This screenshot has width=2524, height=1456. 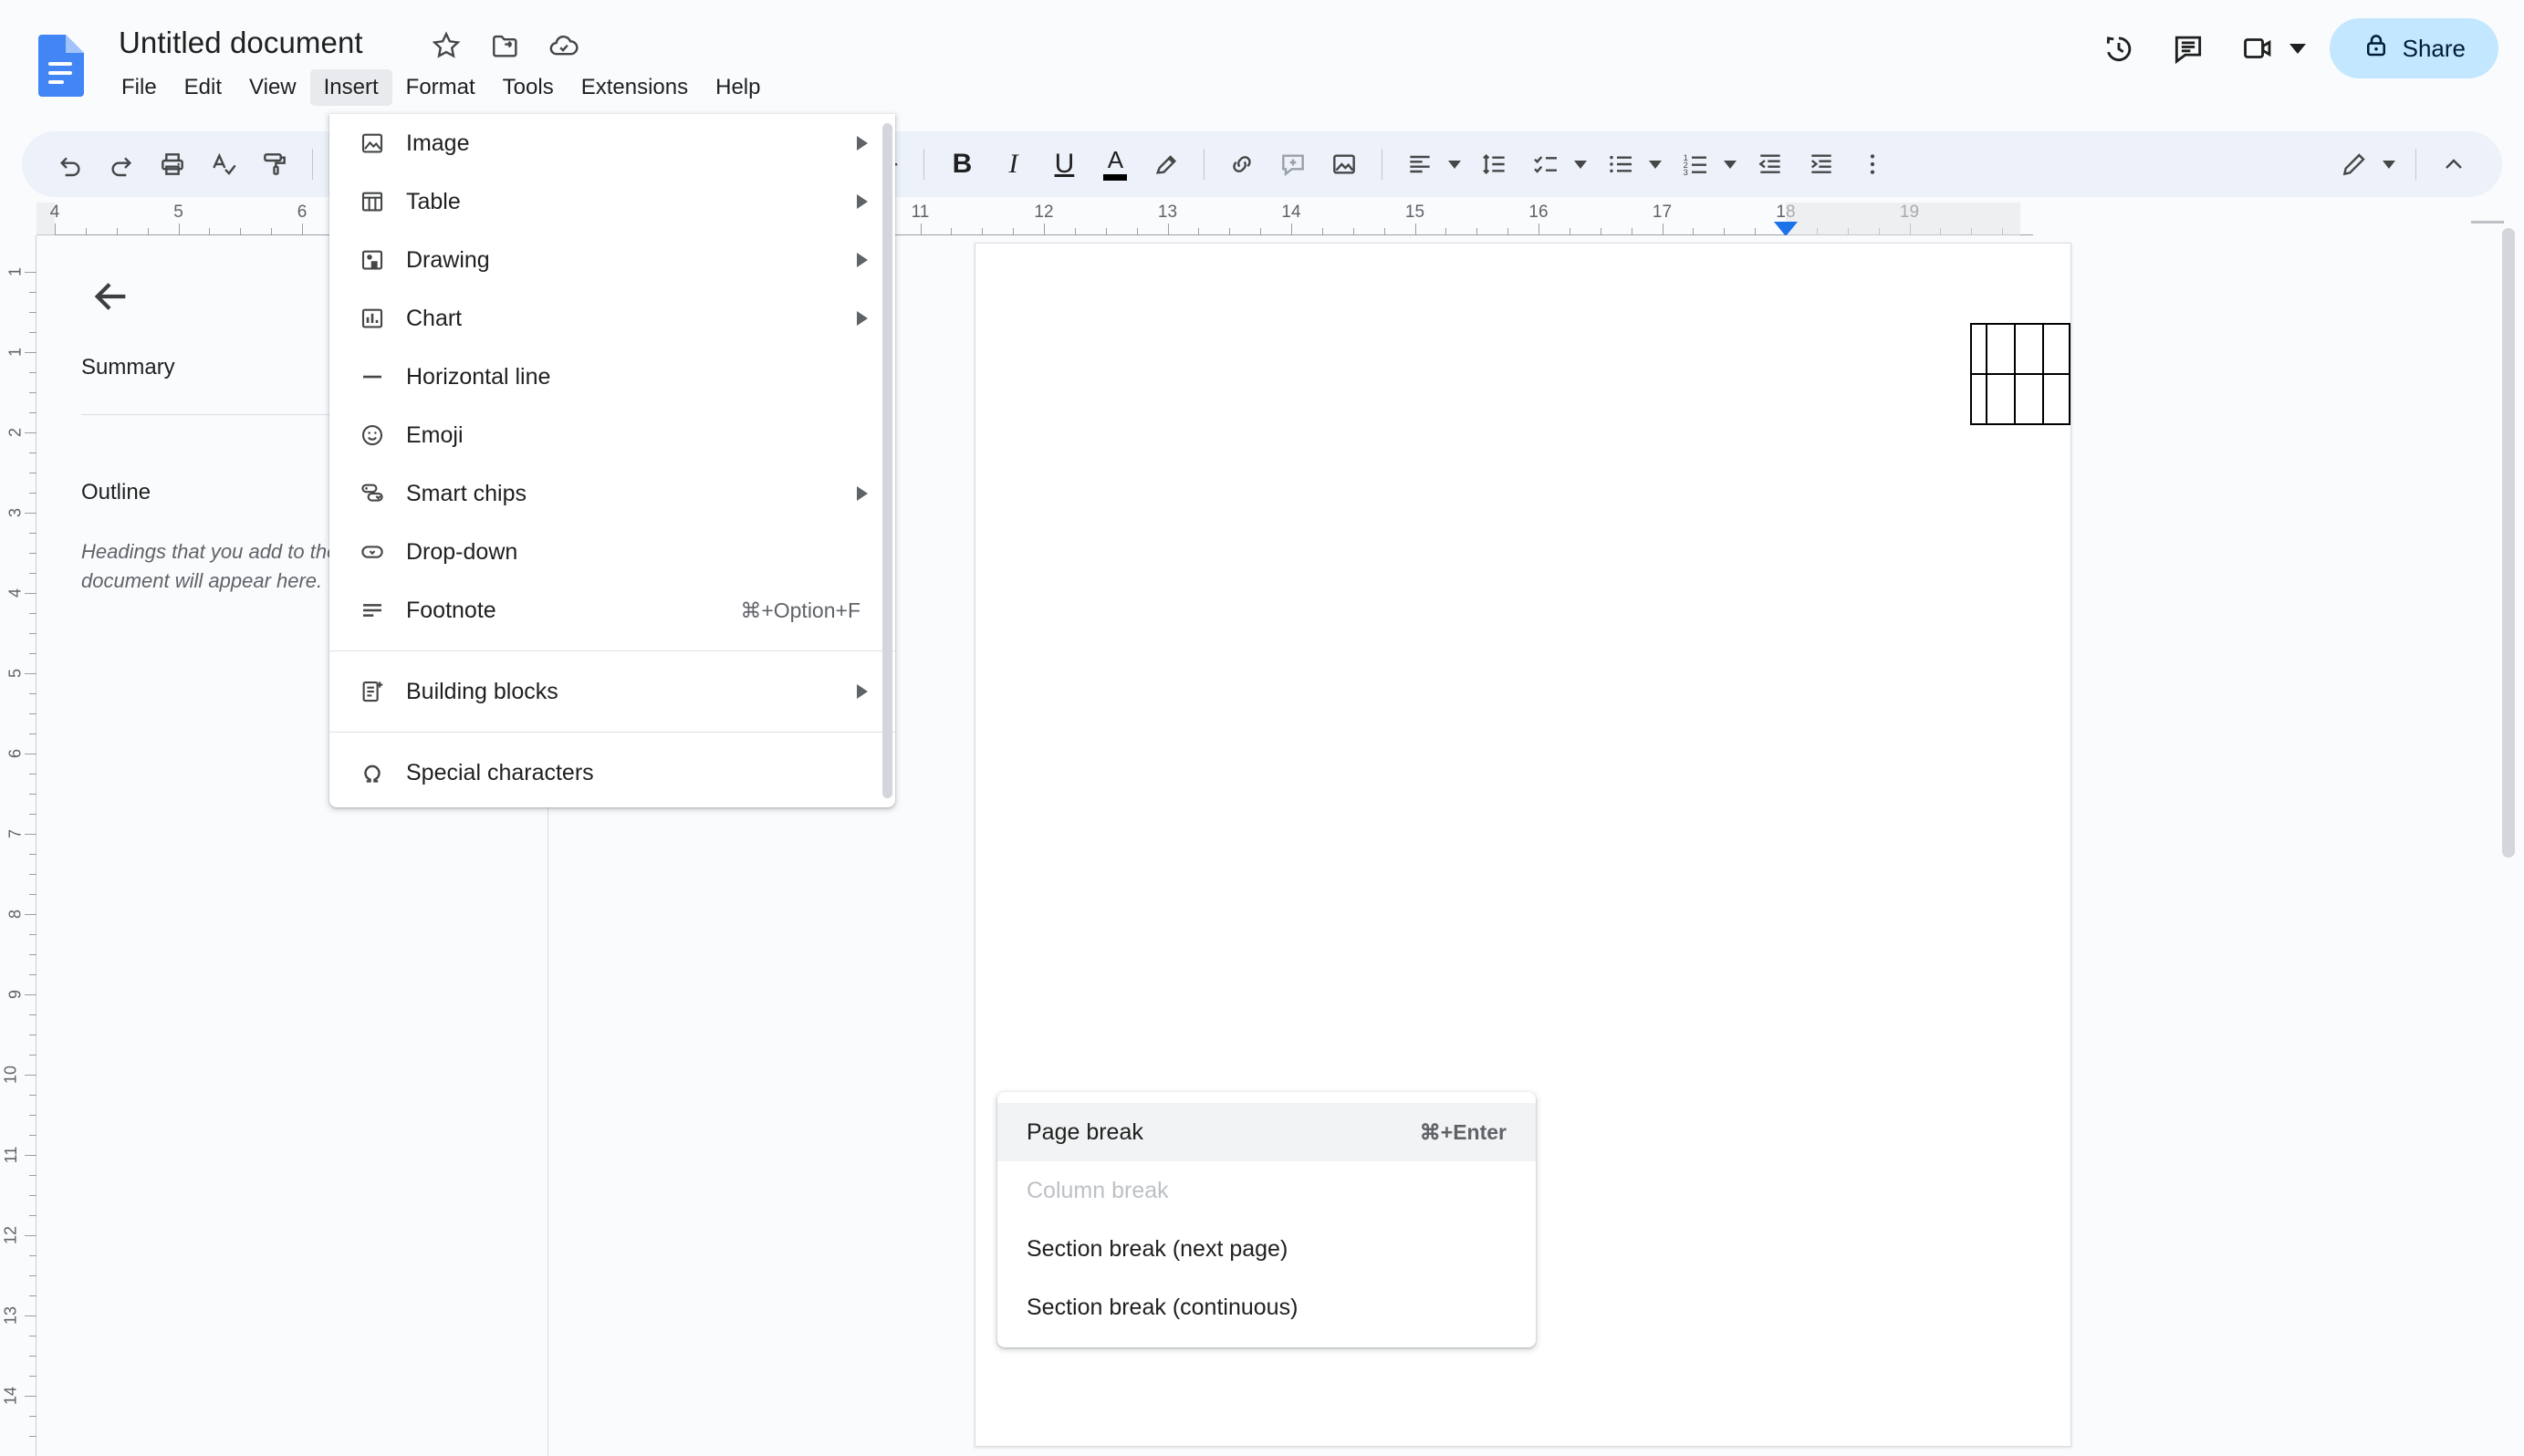 I want to click on ruler-label: 6, so click(x=302, y=212).